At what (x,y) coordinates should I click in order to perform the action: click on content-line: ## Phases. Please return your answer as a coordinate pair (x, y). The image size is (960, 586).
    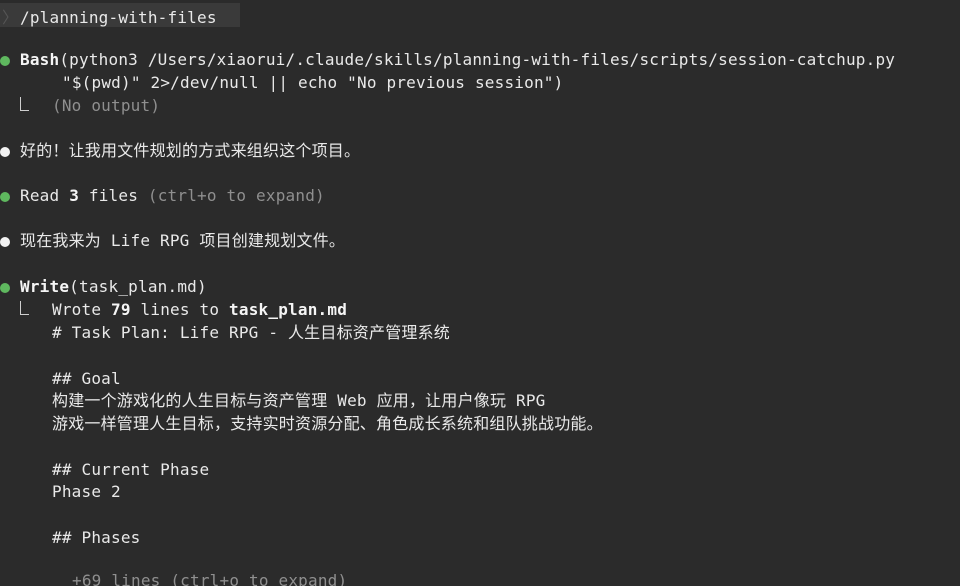
    Looking at the image, I should click on (96, 537).